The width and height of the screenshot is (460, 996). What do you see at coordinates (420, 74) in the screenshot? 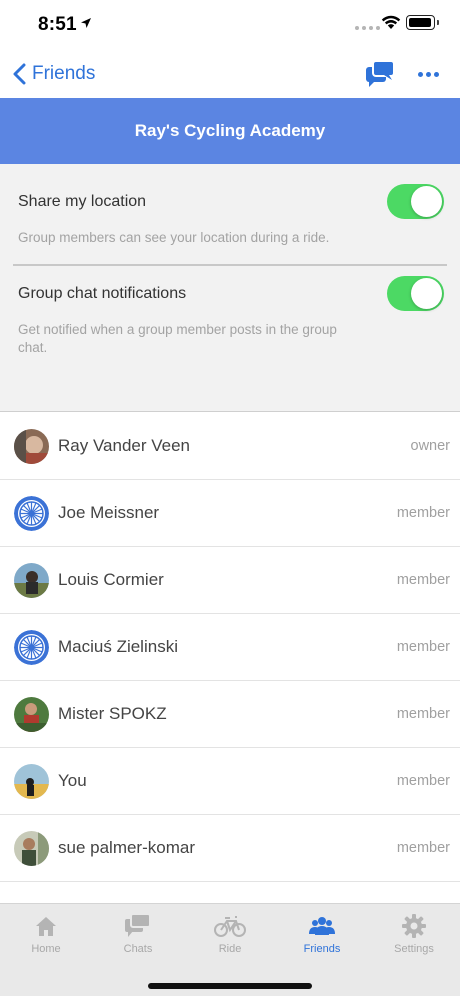
I see `more-dots-icon` at bounding box center [420, 74].